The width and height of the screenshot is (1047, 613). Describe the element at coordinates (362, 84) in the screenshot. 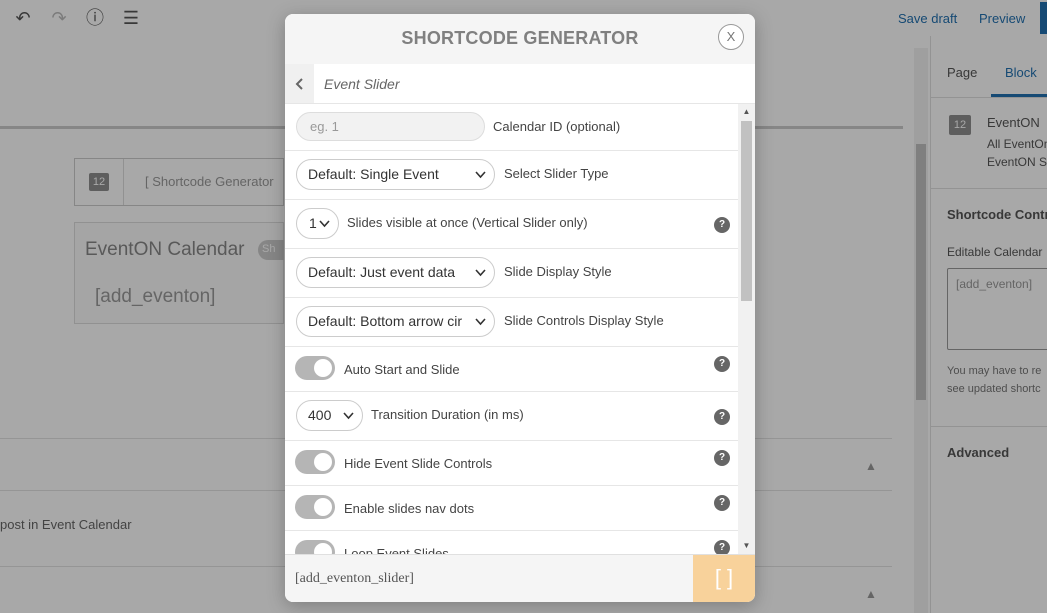

I see `breadcrumb-label: Event Slider` at that location.